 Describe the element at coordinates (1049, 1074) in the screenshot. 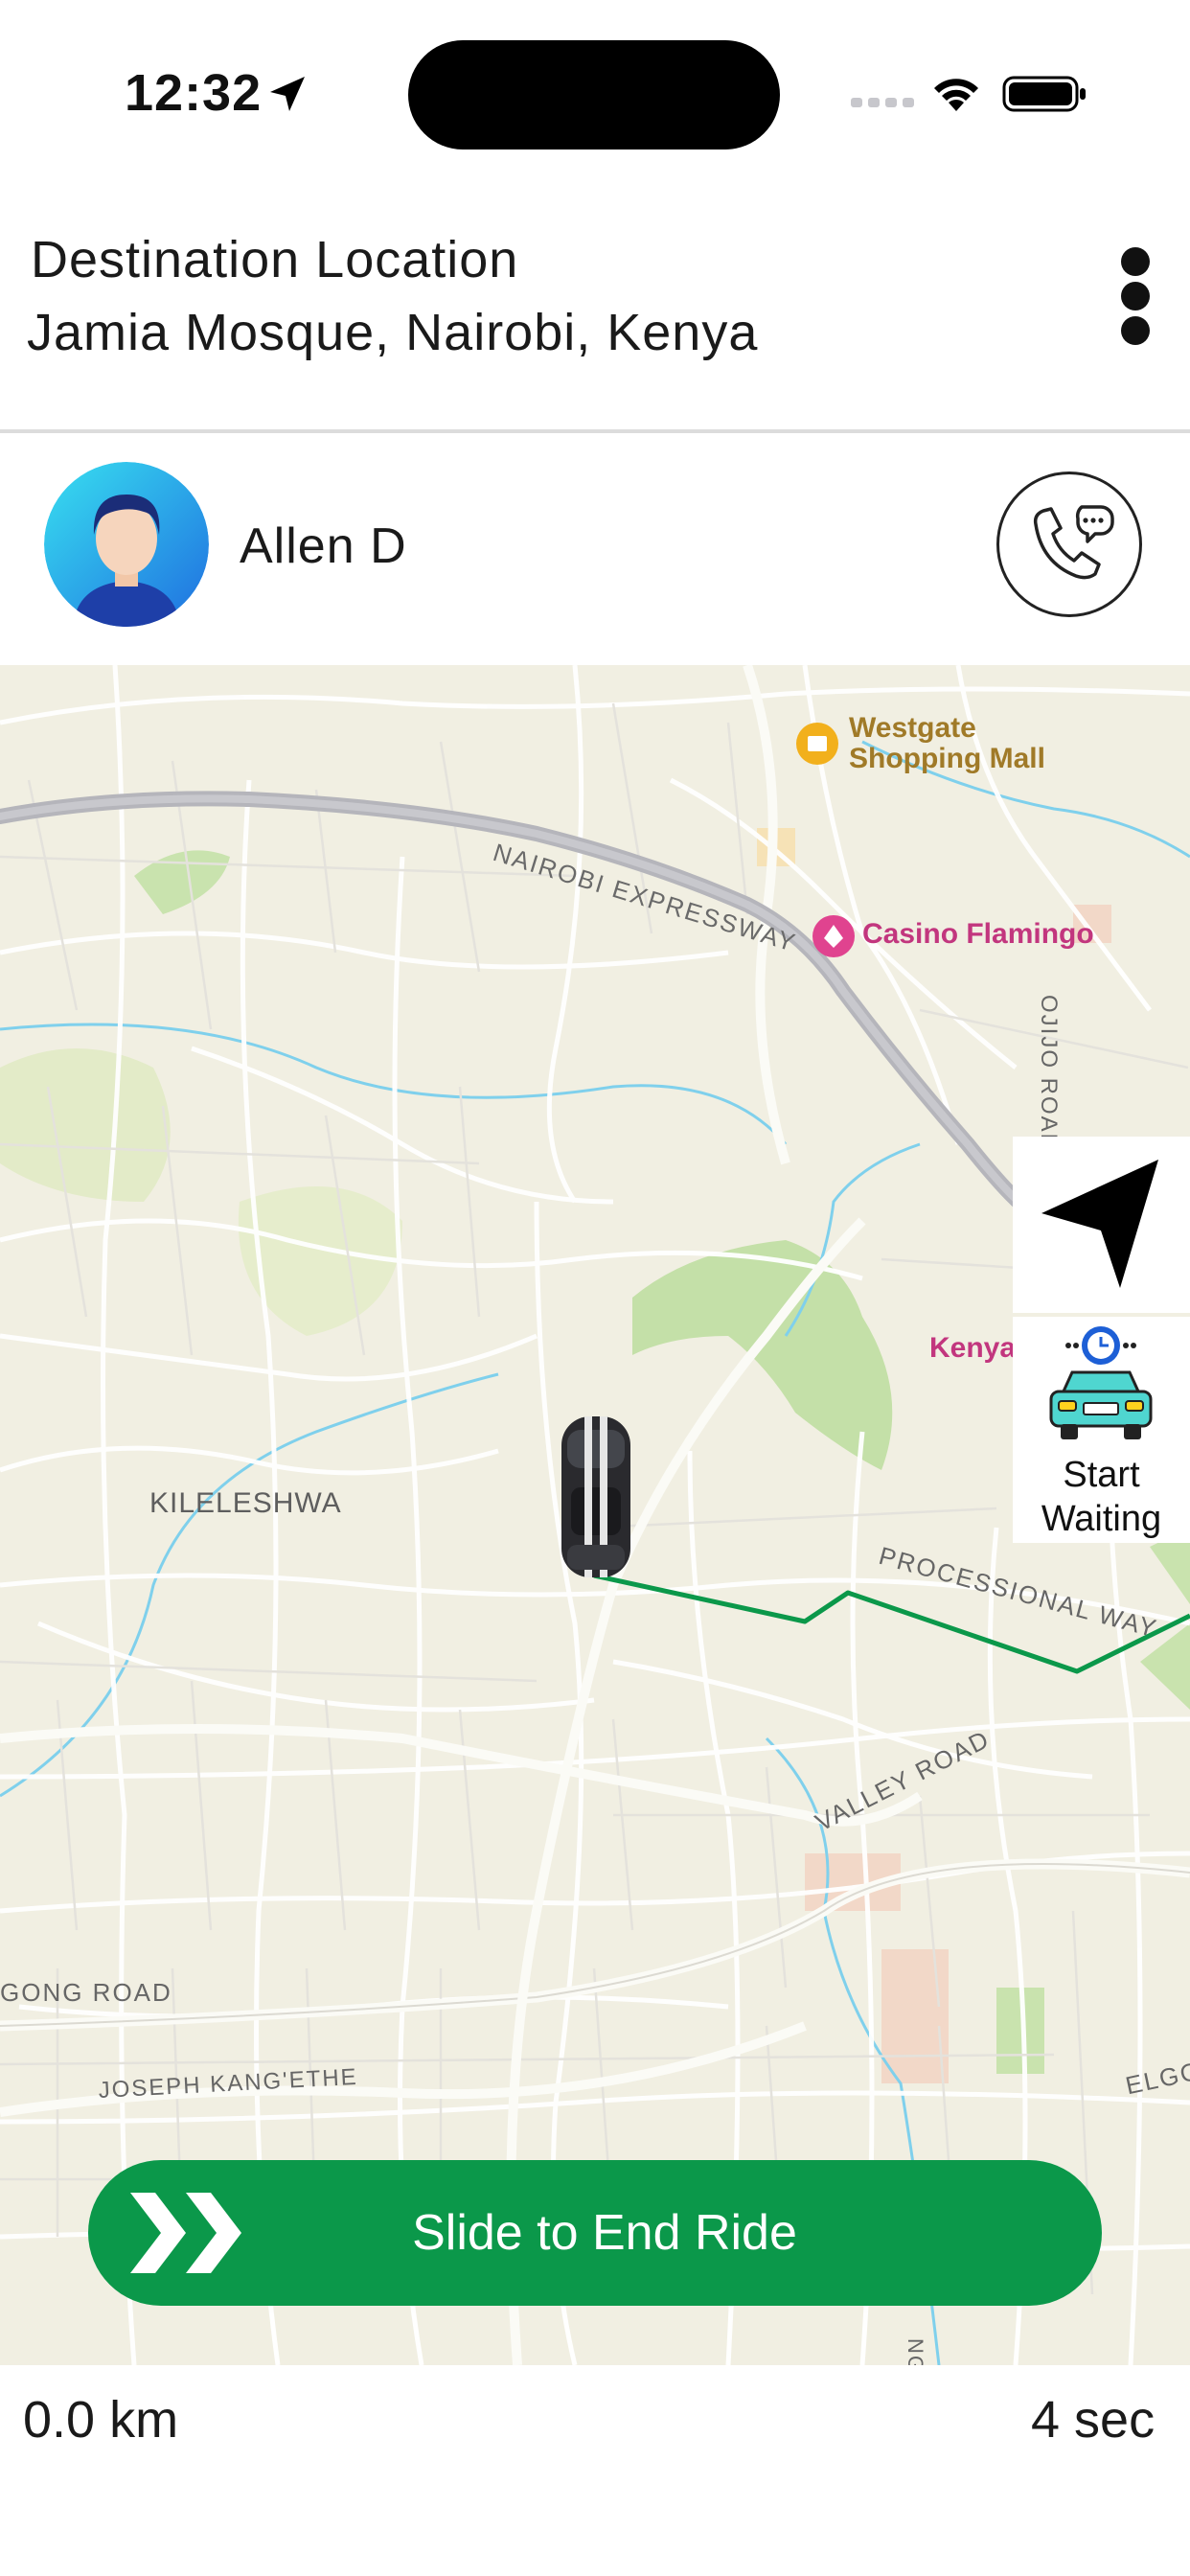

I see `map-label-ojijo-road: OJIJO ROAD` at that location.